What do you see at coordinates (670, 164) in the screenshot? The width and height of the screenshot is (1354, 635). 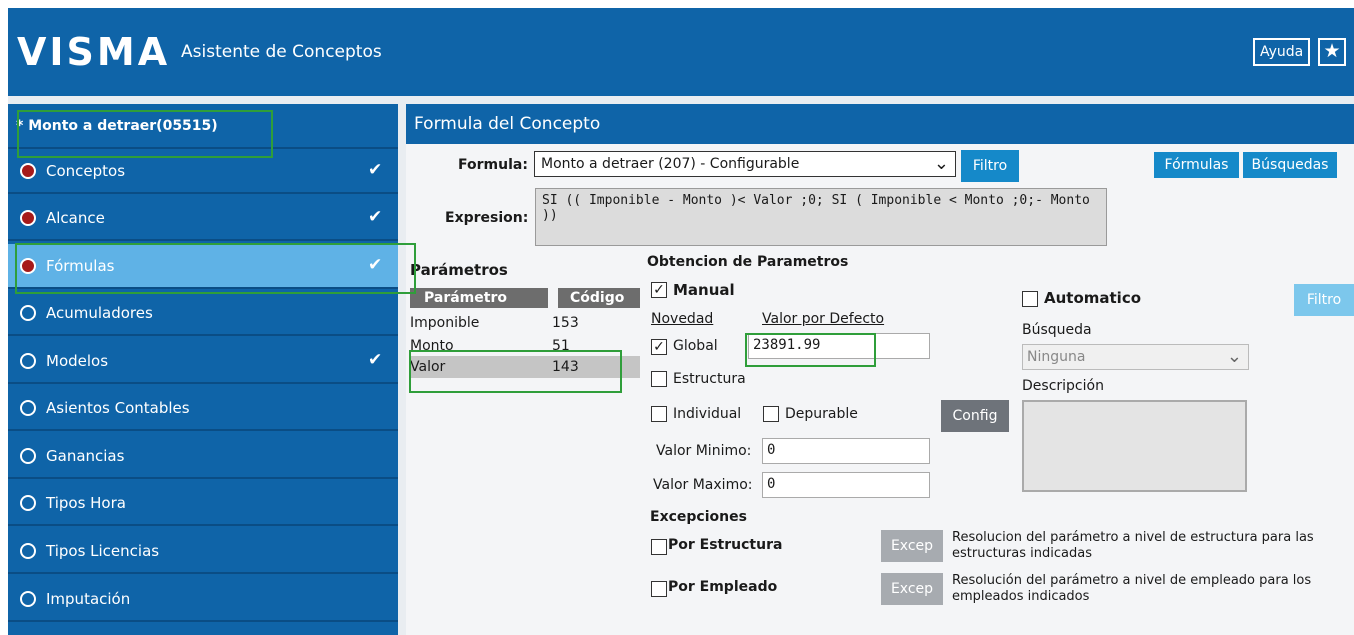 I see `formula-select-value: Monto a detraer (207) - Configurable` at bounding box center [670, 164].